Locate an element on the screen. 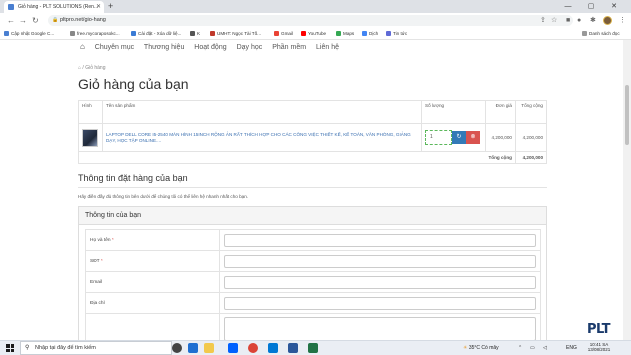 The height and width of the screenshot is (355, 631). weather-widget: ☀ 35°C Có mây is located at coordinates (481, 348).